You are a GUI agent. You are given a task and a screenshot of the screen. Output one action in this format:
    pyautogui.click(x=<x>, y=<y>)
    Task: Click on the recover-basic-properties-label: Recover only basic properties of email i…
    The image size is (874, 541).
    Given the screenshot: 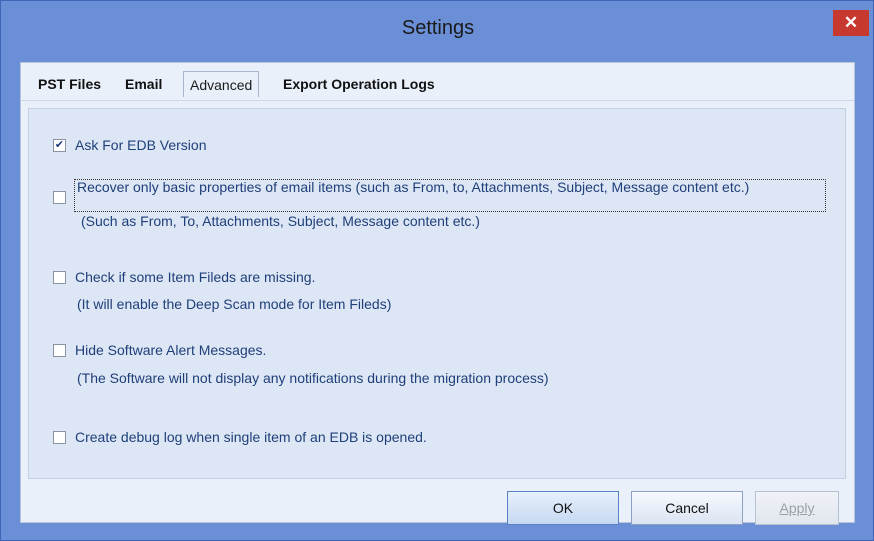 What is the action you would take?
    pyautogui.click(x=449, y=187)
    